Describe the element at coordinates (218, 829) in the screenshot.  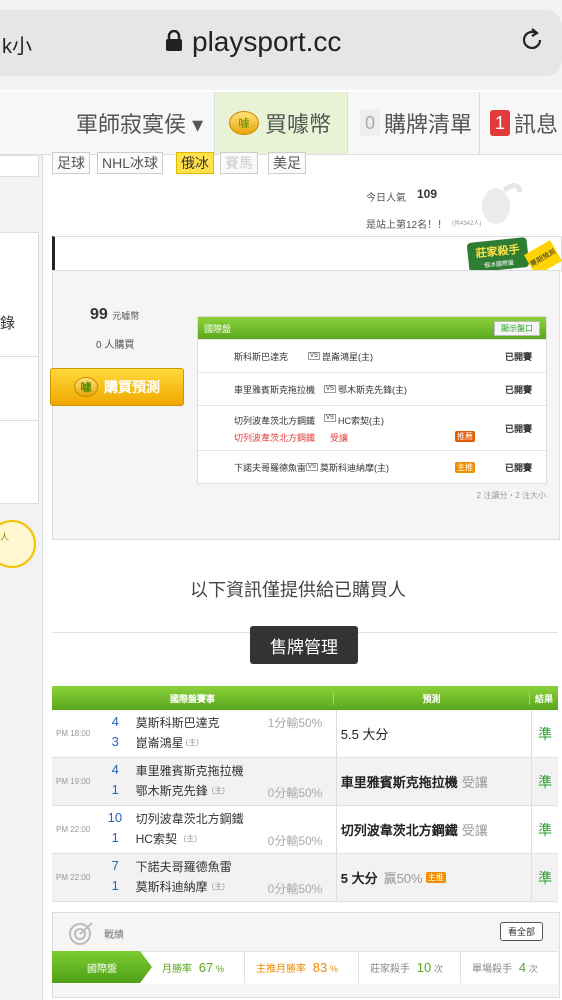
I see `row-game: 10 切列波韋茨北方鋼鐵 1 HC索契 (主) 0分輸50%` at that location.